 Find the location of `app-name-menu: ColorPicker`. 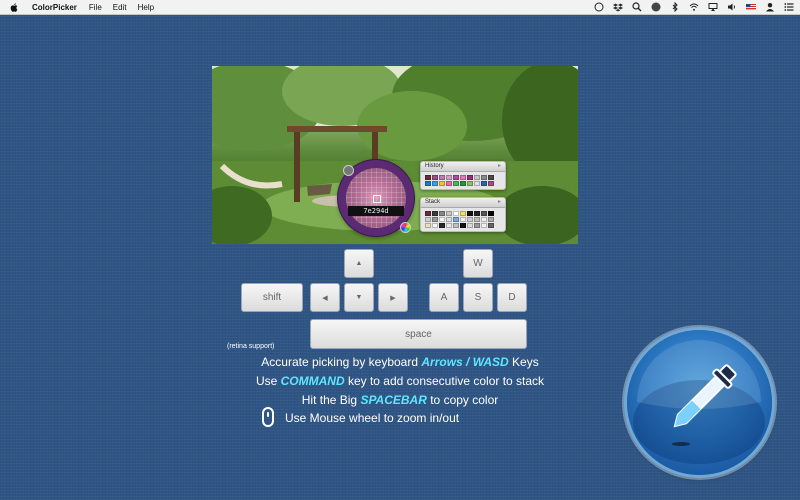

app-name-menu: ColorPicker is located at coordinates (54, 7).